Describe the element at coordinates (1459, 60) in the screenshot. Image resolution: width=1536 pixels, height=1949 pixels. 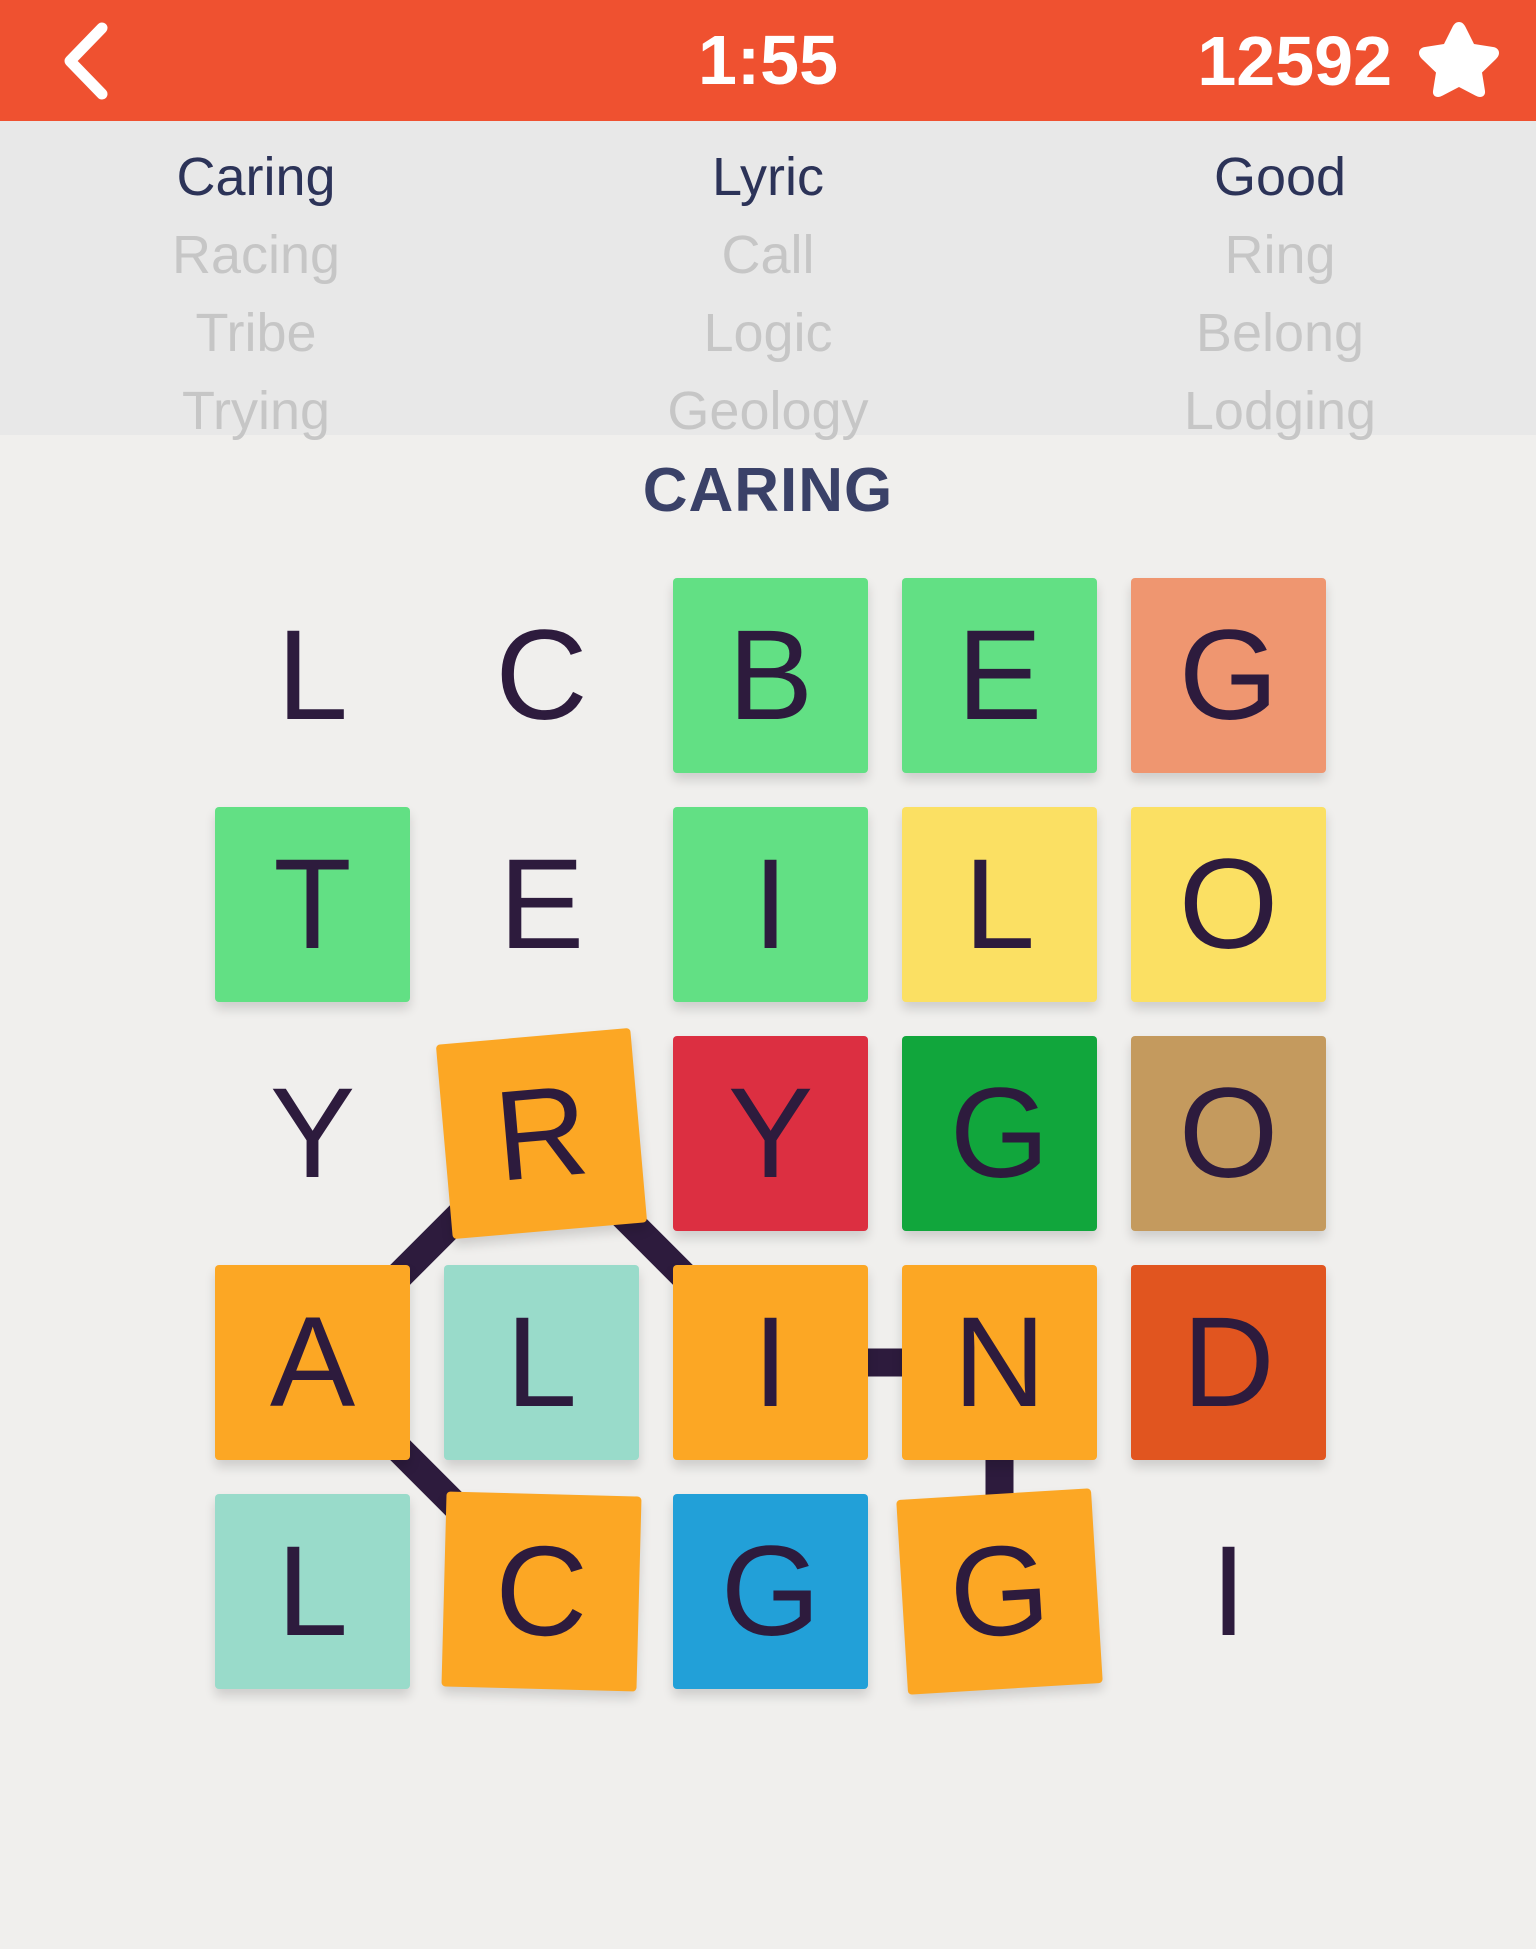
I see `star-icon` at that location.